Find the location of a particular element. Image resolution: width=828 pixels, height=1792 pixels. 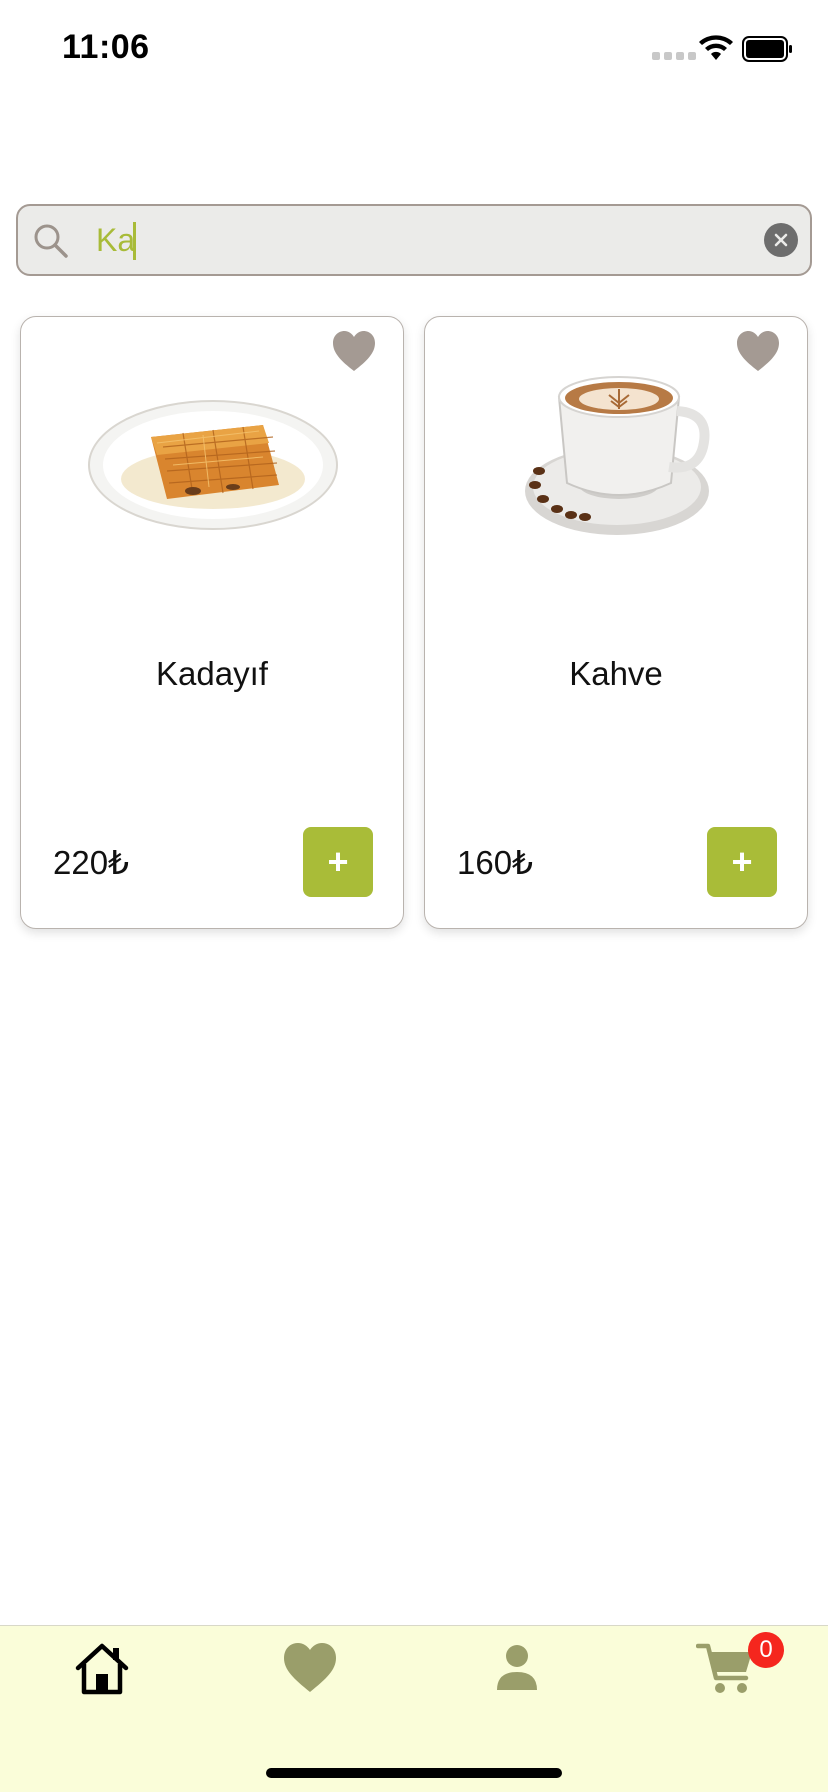

clear-search-button is located at coordinates (781, 240).